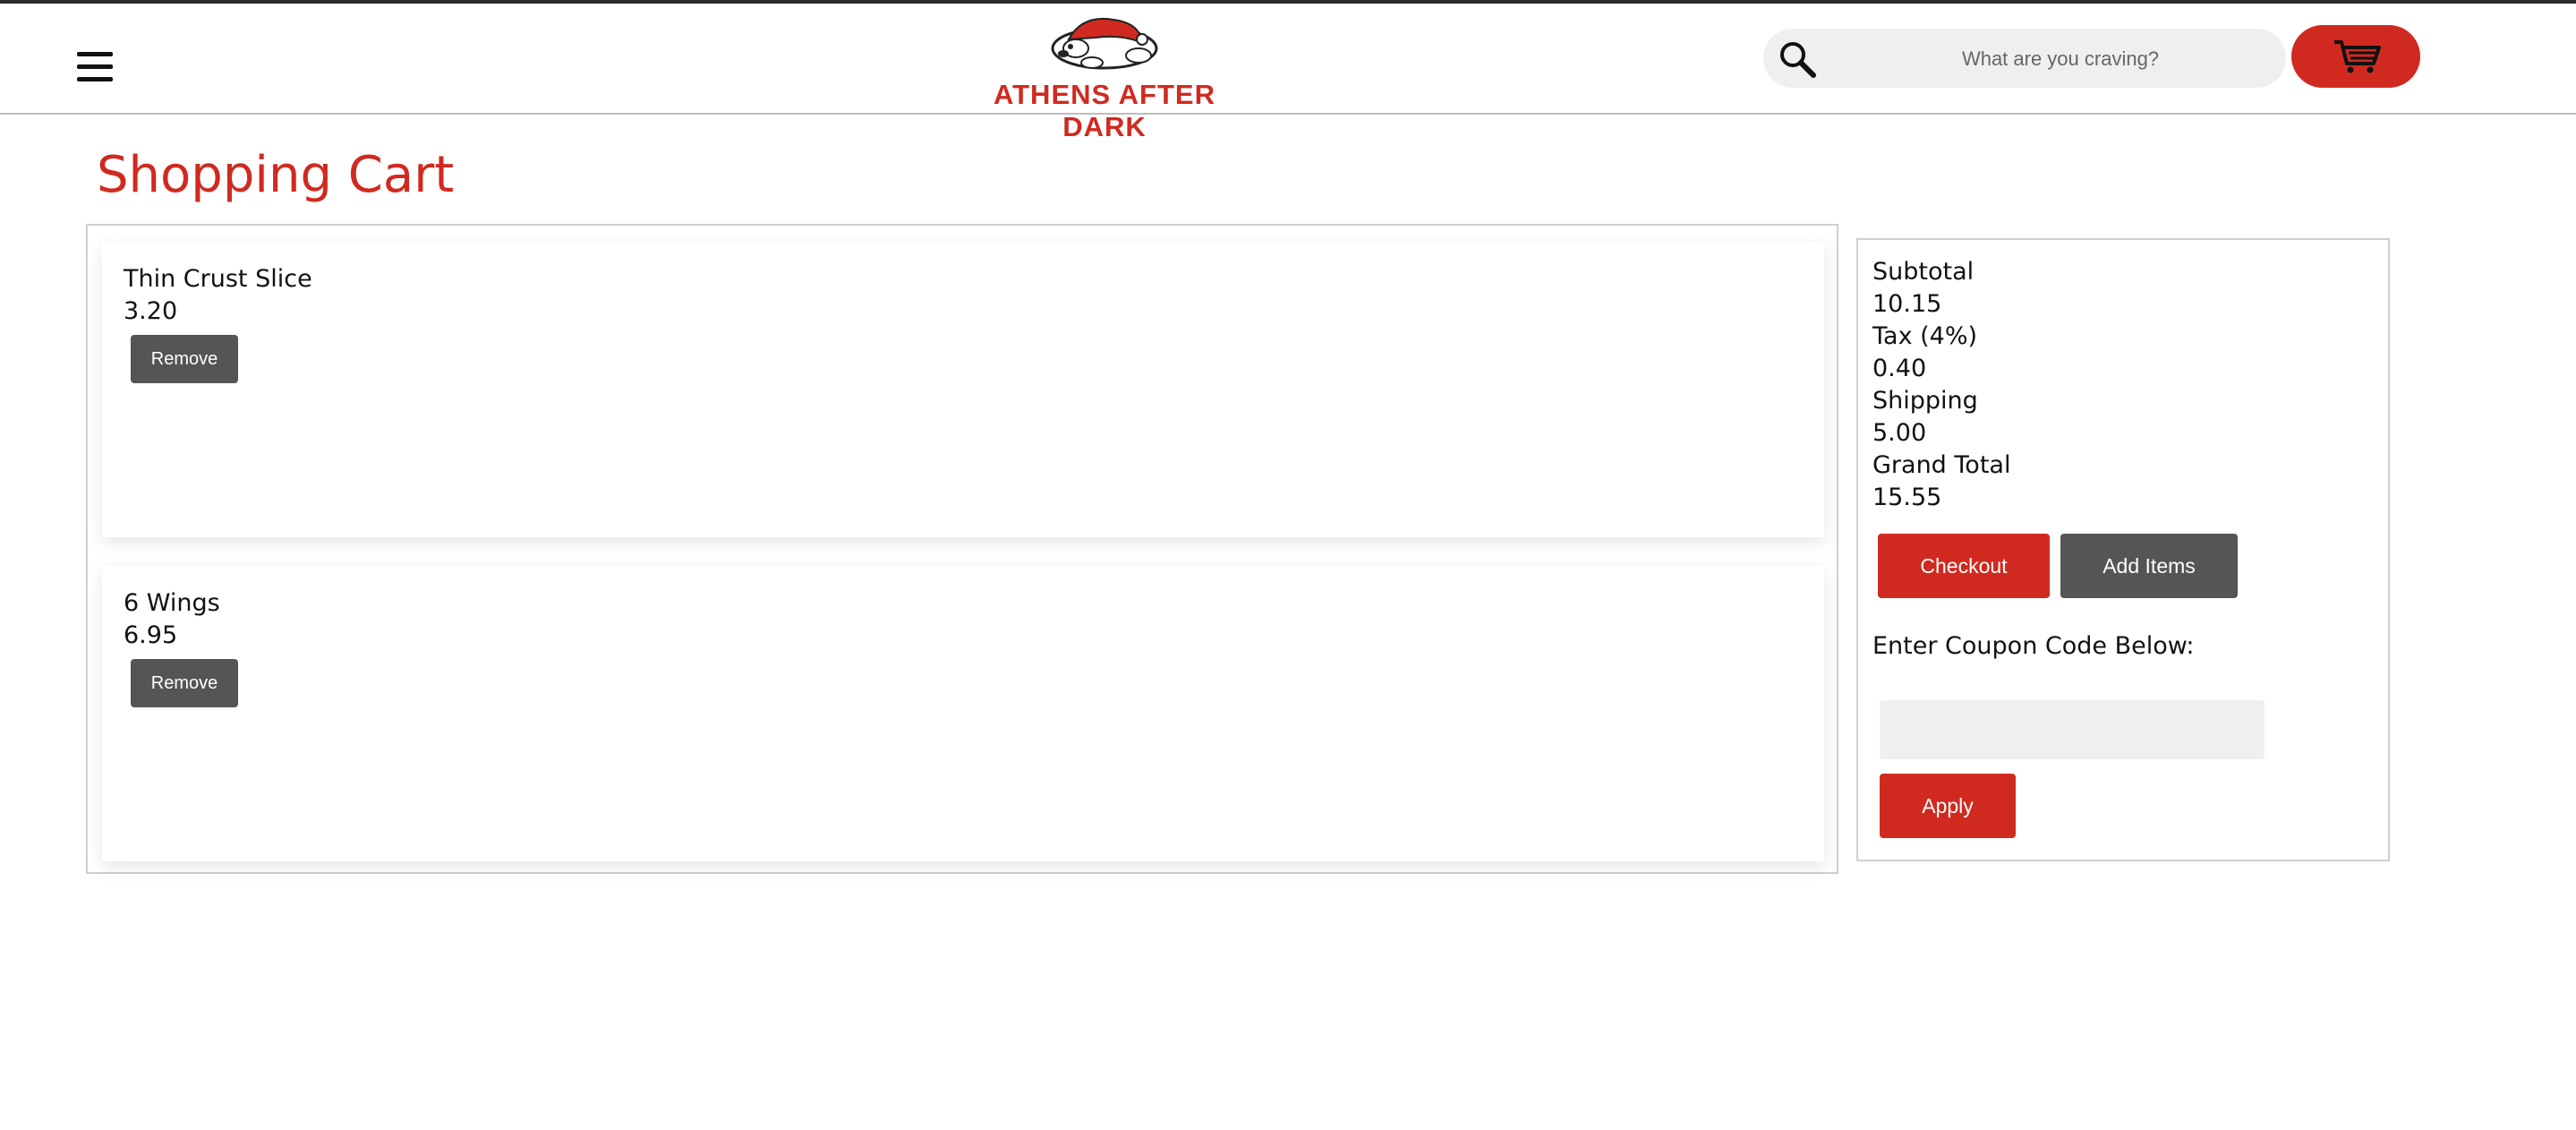  Describe the element at coordinates (1104, 110) in the screenshot. I see `logo-text: ATHENS AFTER DARK` at that location.